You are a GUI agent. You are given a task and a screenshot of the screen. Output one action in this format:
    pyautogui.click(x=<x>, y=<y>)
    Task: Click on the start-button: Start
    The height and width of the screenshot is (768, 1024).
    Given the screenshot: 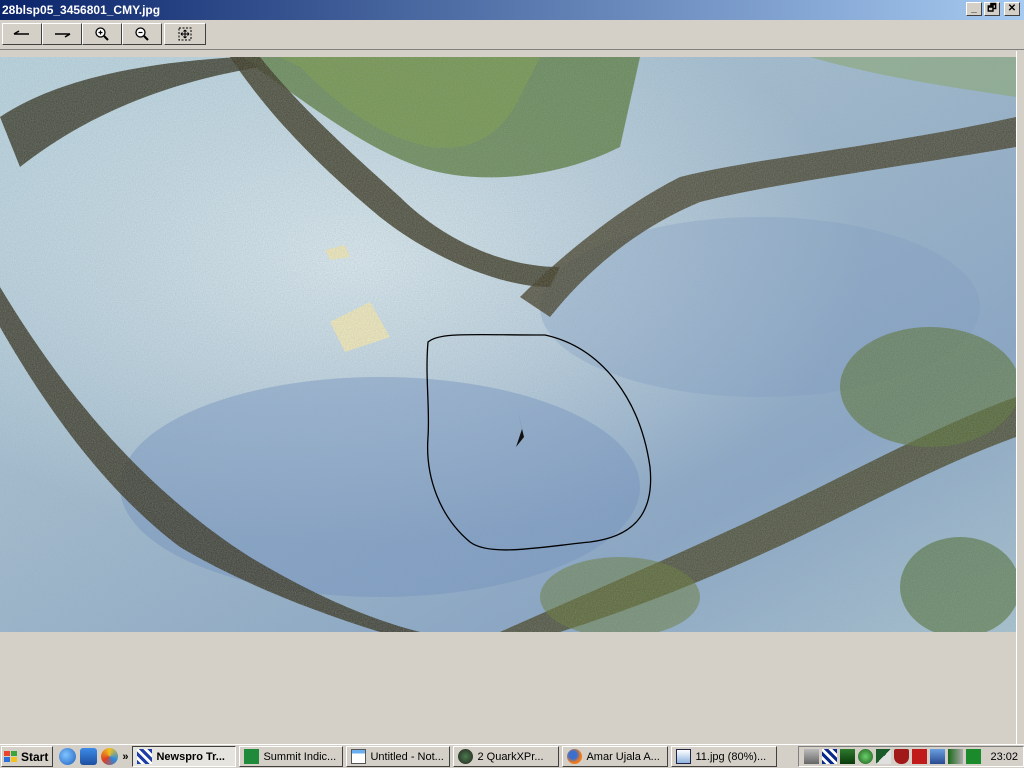 What is the action you would take?
    pyautogui.click(x=27, y=756)
    